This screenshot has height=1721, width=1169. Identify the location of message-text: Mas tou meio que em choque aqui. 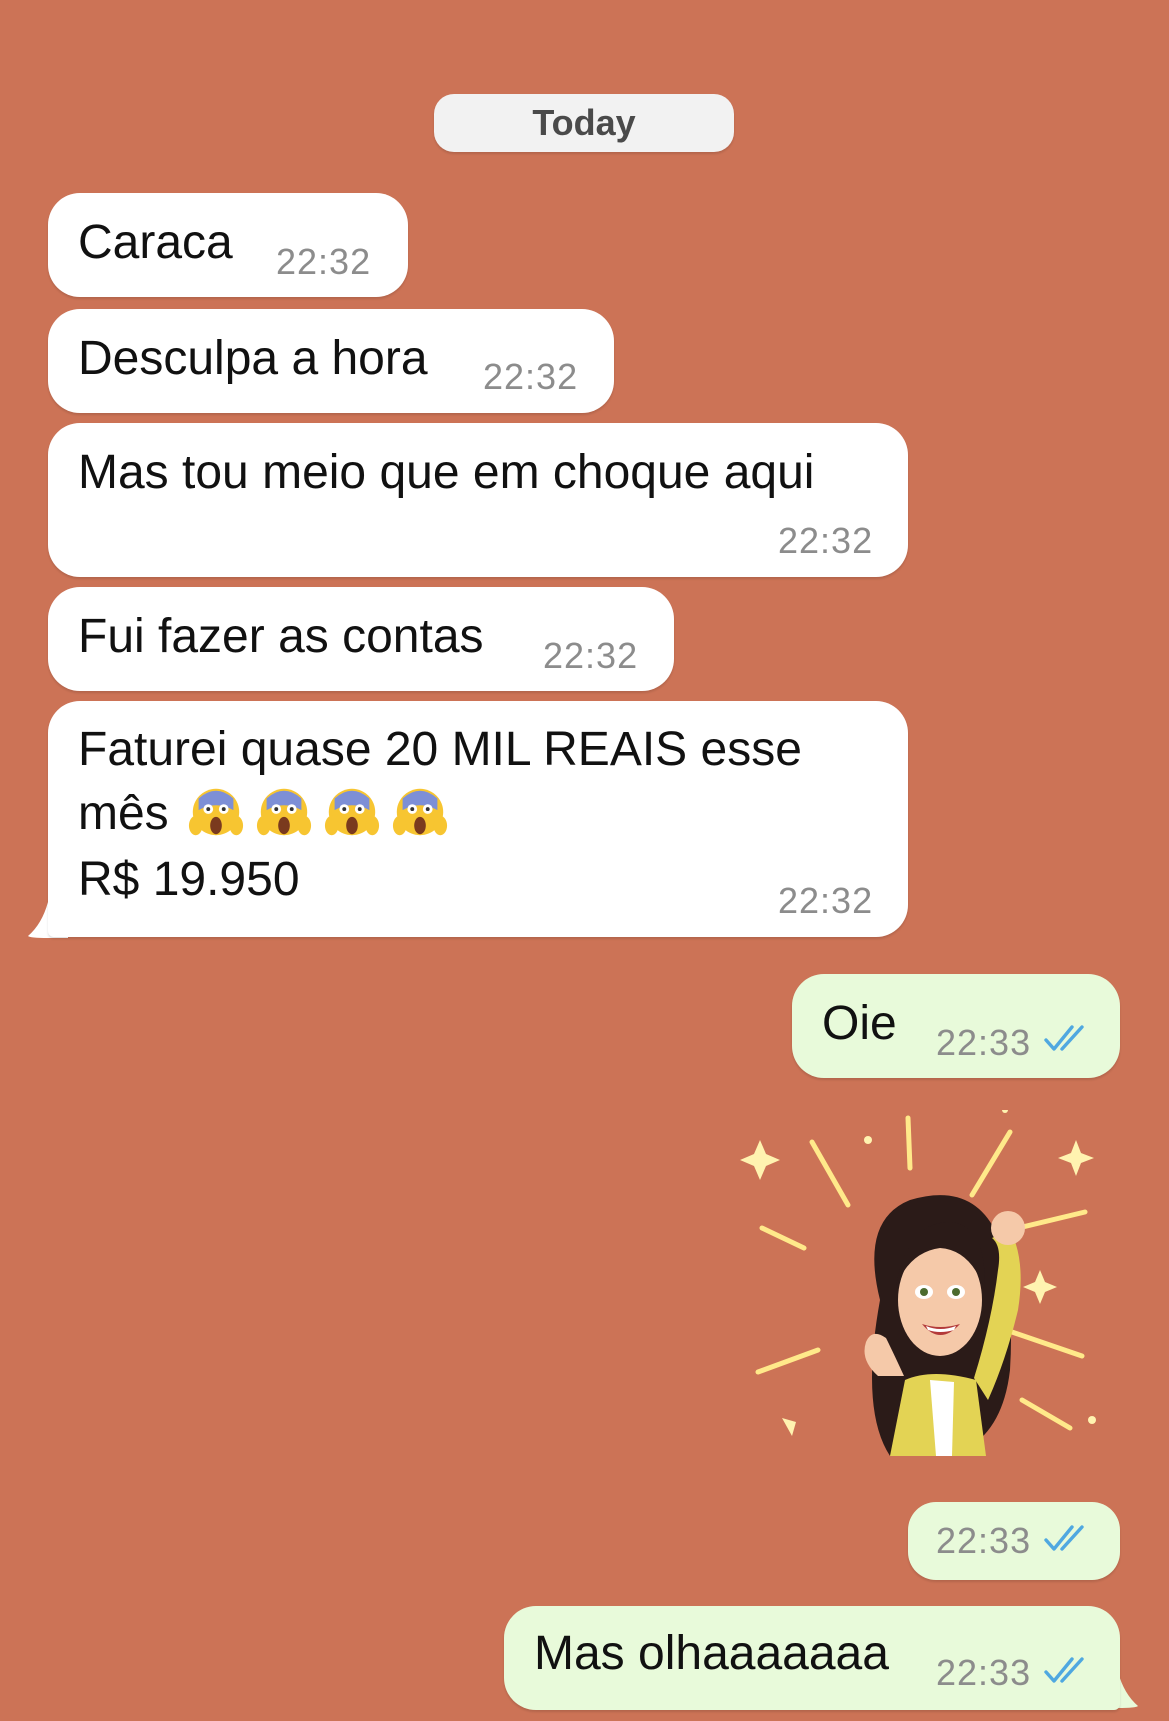
(446, 472).